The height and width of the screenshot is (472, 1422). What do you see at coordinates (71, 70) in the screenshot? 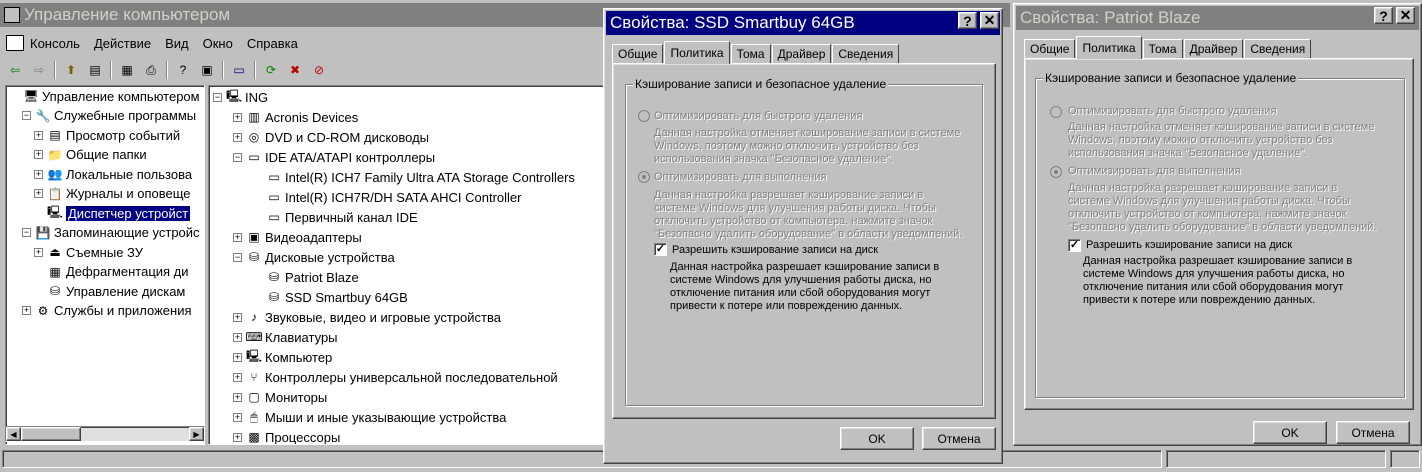
I see `up-folder-icon: ⬆` at bounding box center [71, 70].